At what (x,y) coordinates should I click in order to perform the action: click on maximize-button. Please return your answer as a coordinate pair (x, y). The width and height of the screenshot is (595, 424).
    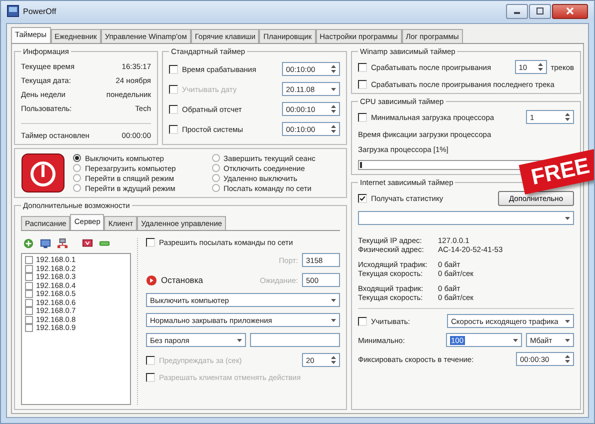
    Looking at the image, I should click on (540, 11).